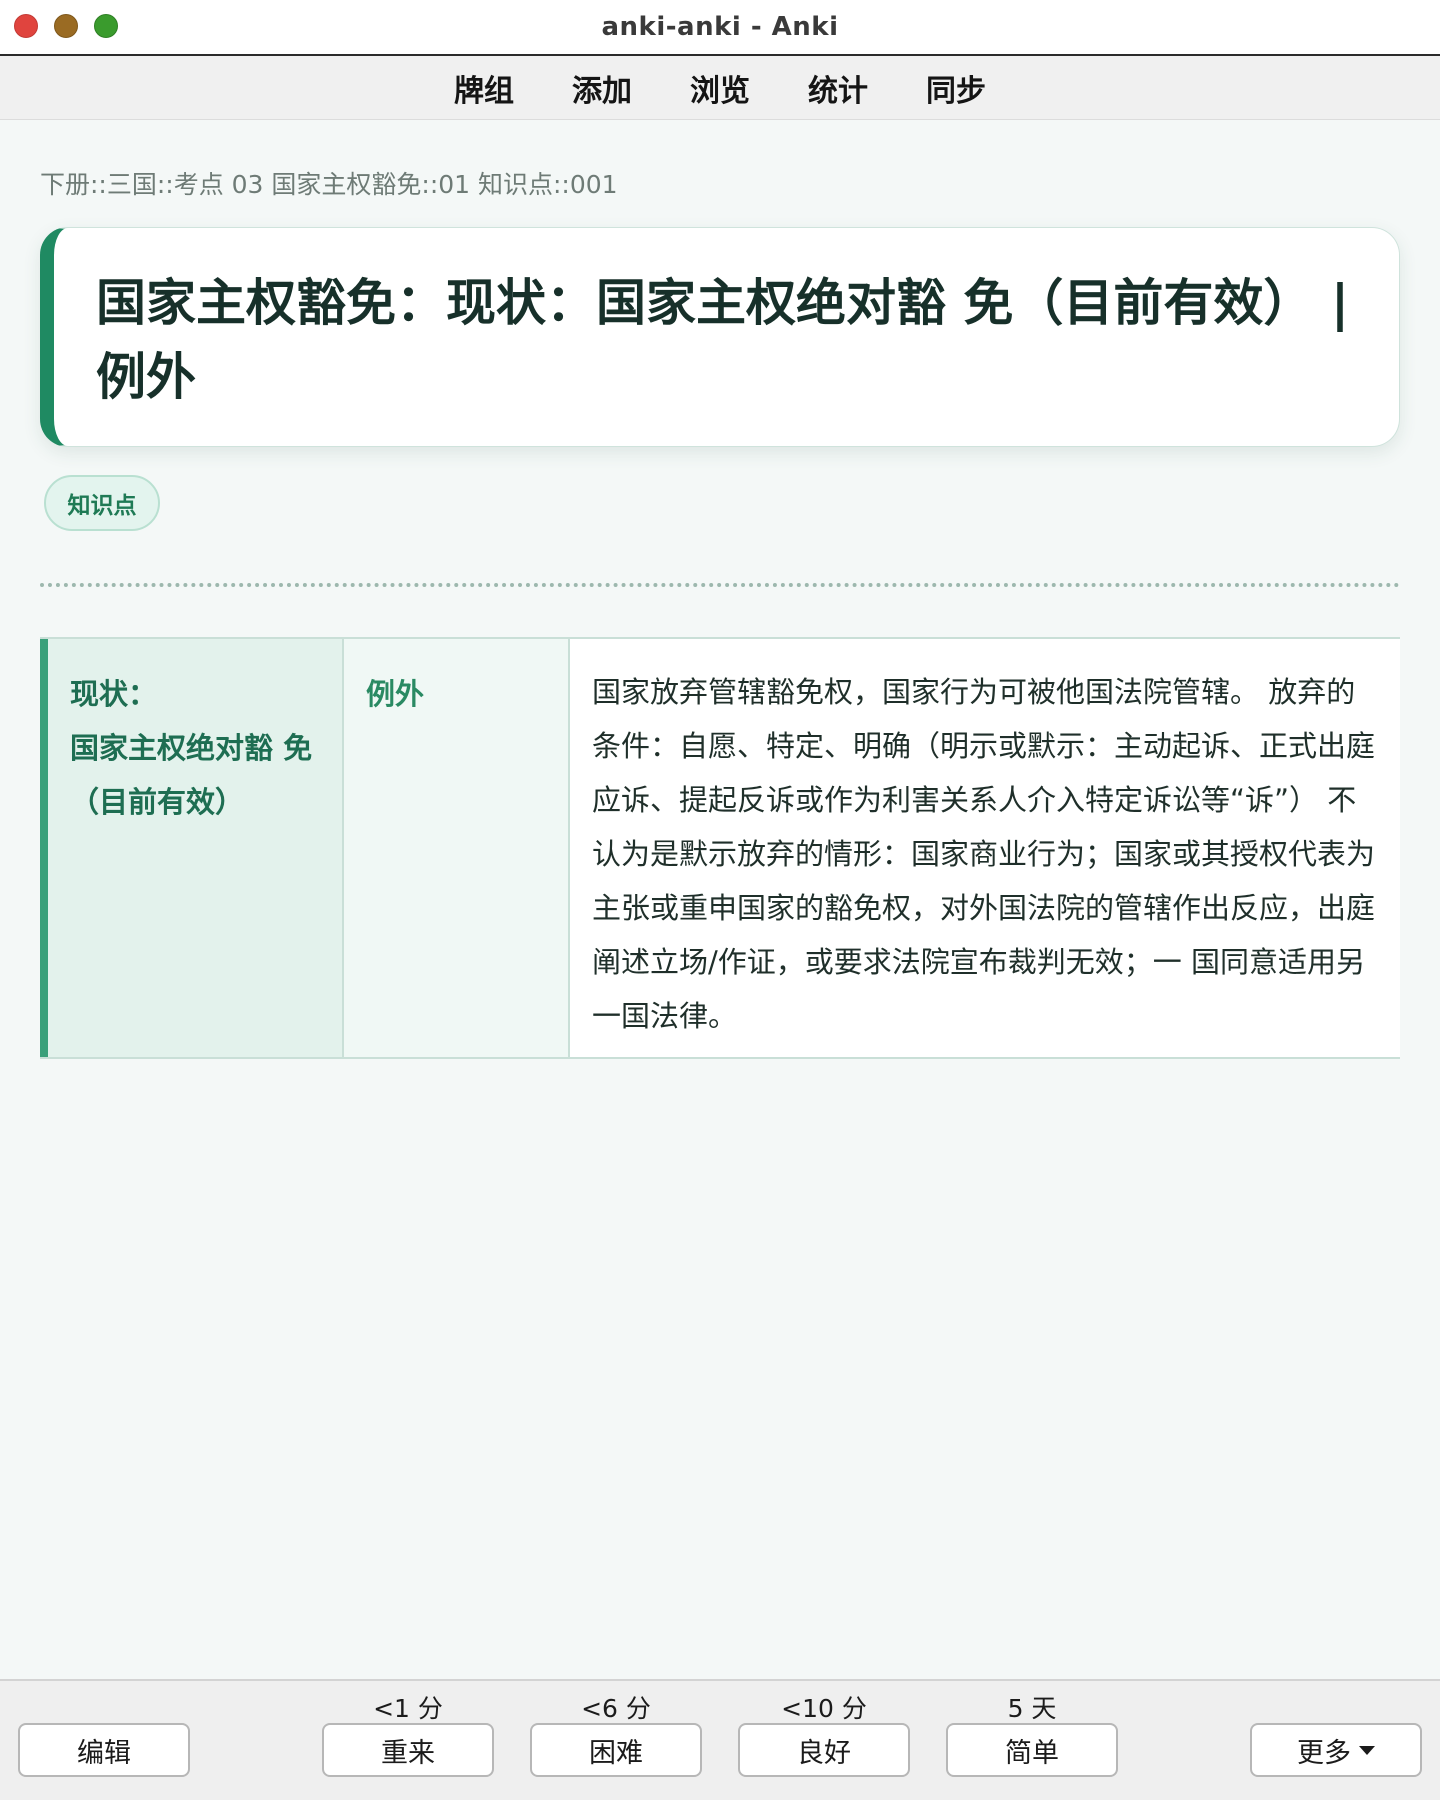  I want to click on main-toolbar: 牌组 添加 浏览 统计 同步, so click(720, 88).